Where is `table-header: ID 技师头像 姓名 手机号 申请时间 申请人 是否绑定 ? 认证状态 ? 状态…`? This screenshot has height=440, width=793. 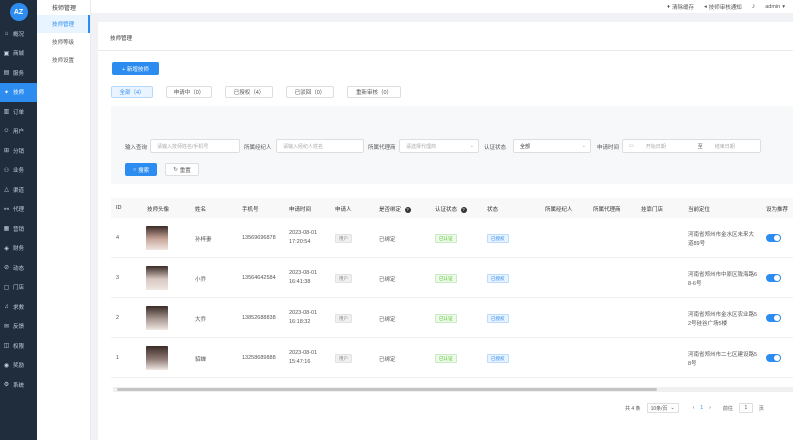 table-header: ID 技师头像 姓名 手机号 申请时间 申请人 是否绑定 ? 认证状态 ? 状态… is located at coordinates (452, 208).